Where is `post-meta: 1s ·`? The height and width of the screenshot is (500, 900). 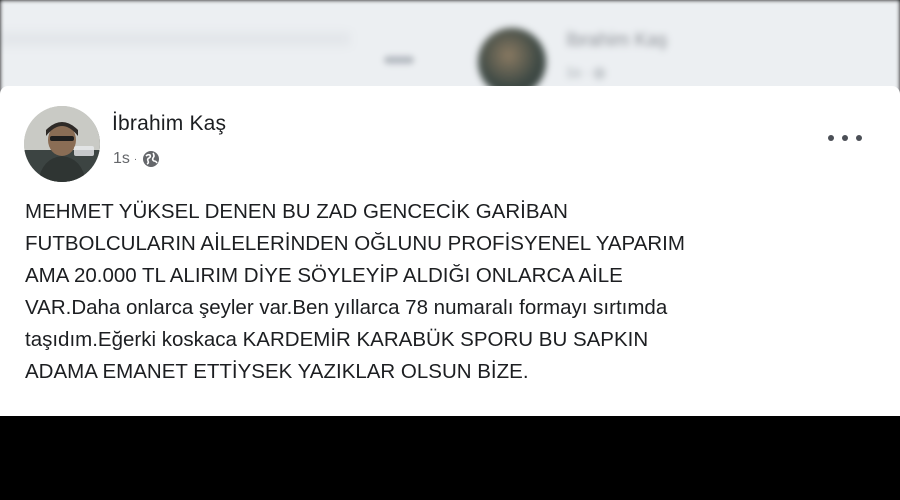
post-meta: 1s · is located at coordinates (137, 159).